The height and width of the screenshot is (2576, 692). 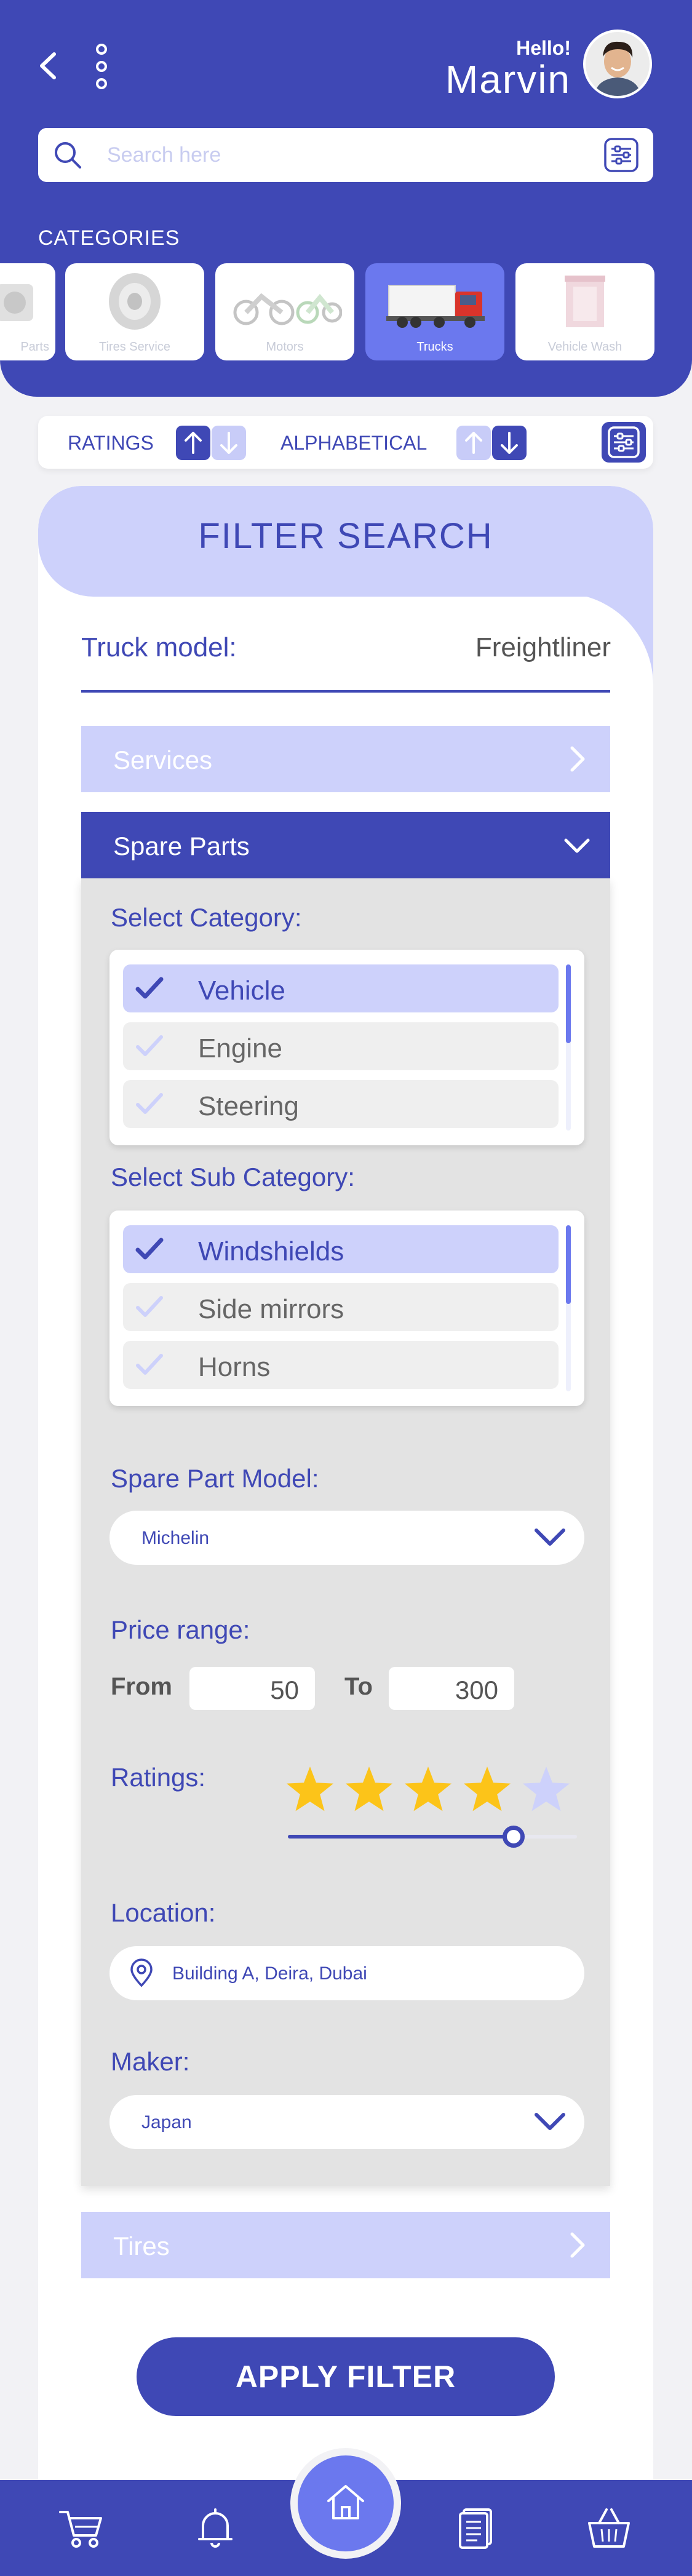 What do you see at coordinates (271, 1251) in the screenshot?
I see `list-item-label: Windshields` at bounding box center [271, 1251].